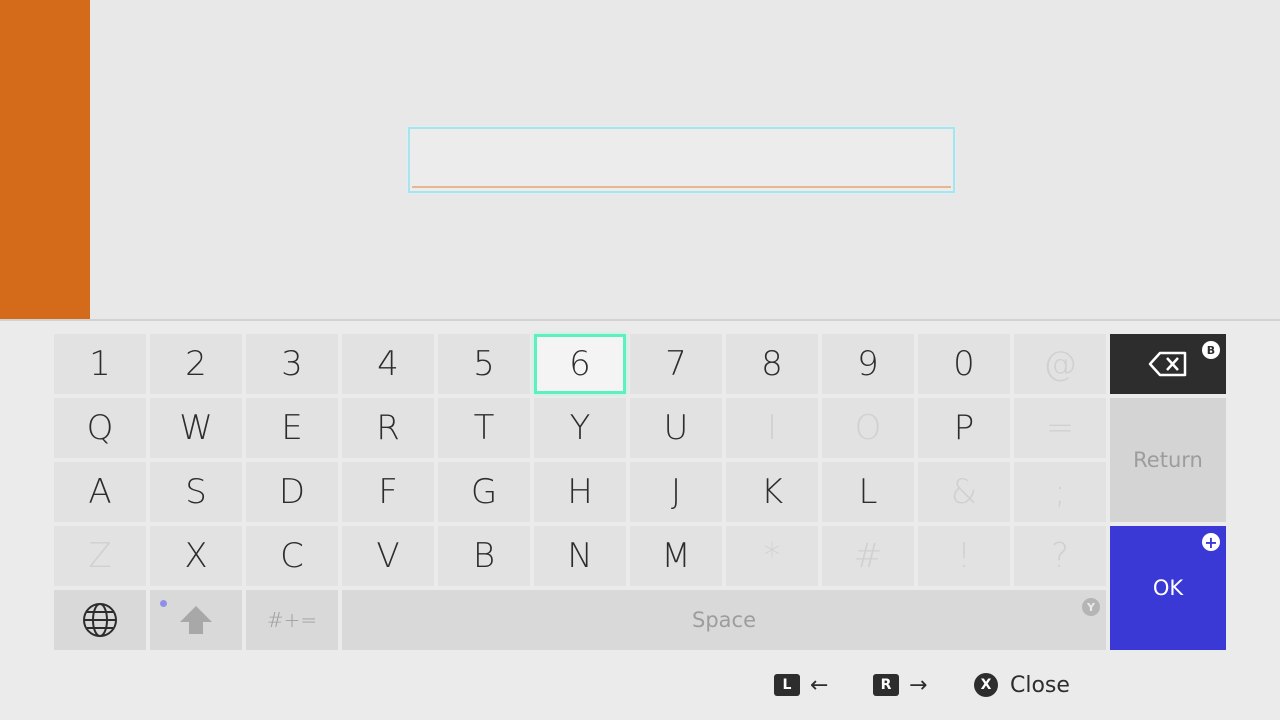 This screenshot has width=1280, height=720. I want to click on key-label: @, so click(1060, 364).